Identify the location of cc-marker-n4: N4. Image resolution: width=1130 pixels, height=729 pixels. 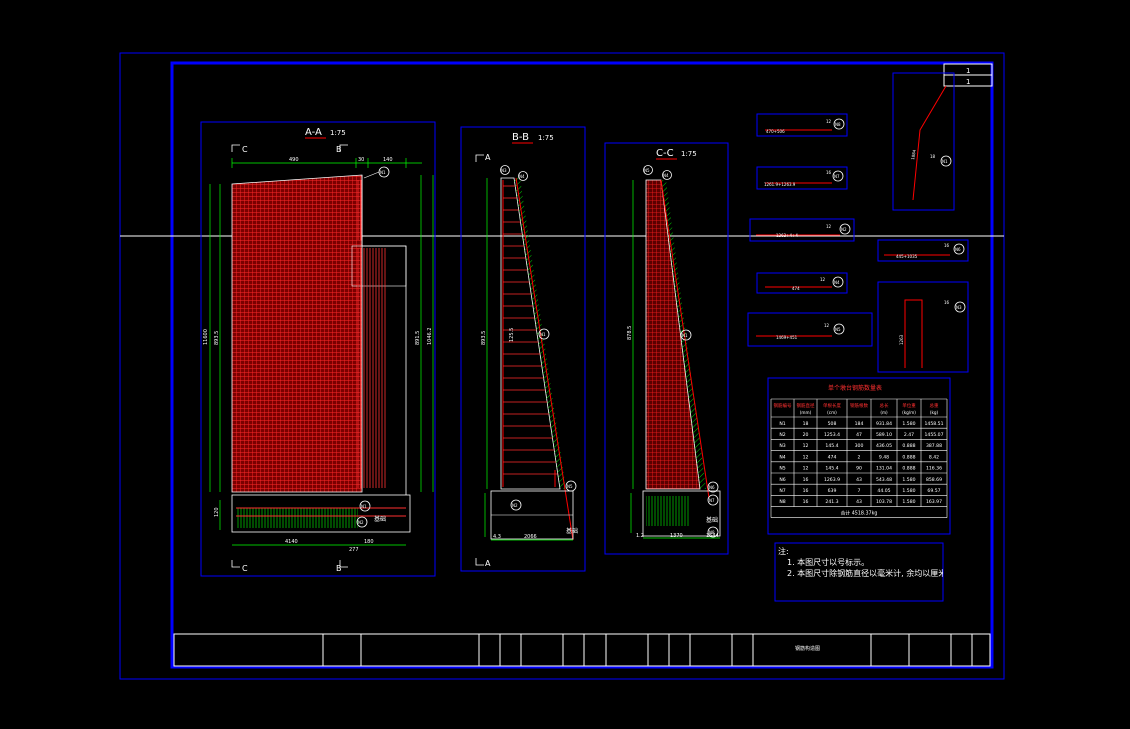
(667, 175).